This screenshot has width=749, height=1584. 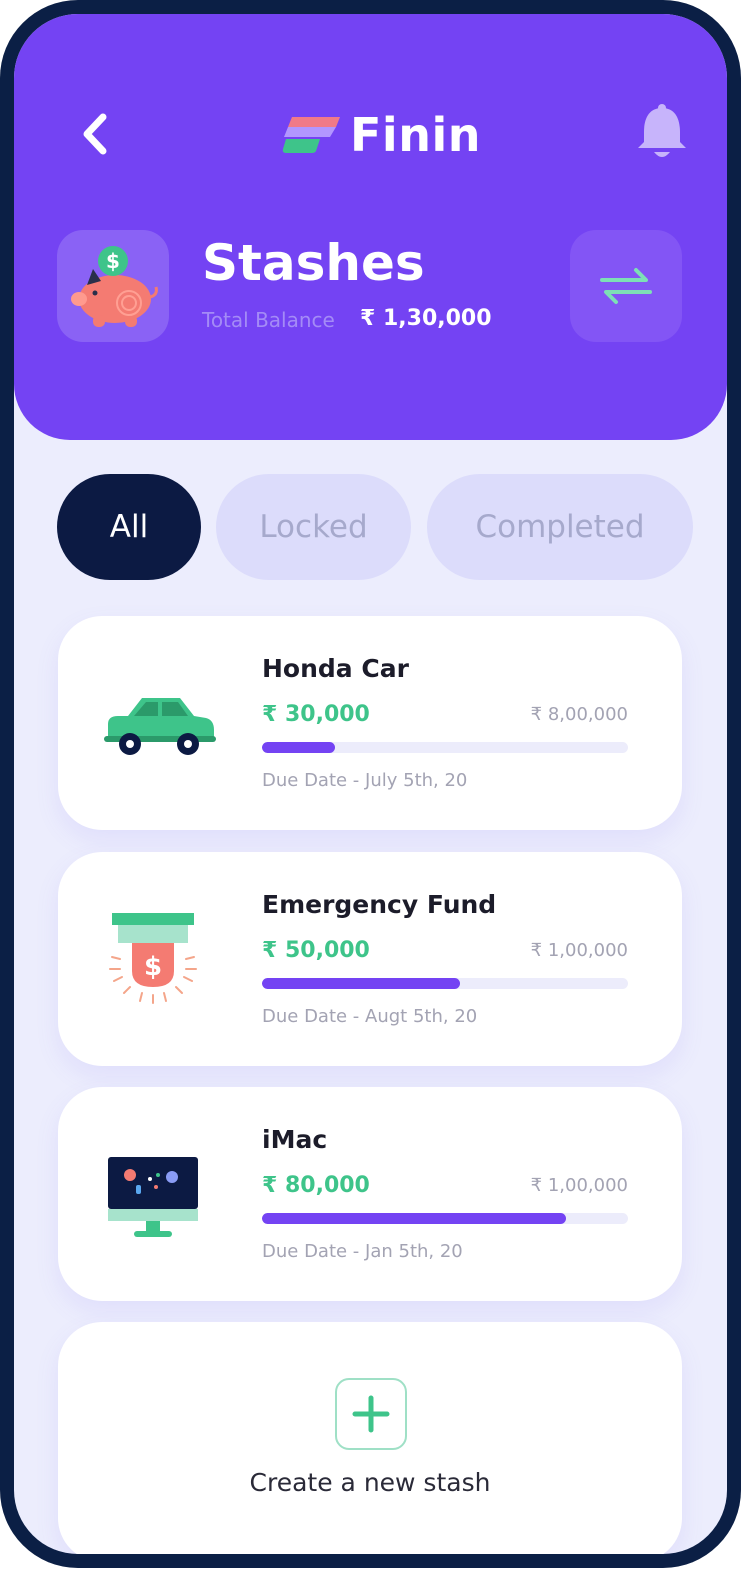 I want to click on stash-saved: ₹ 30,000, so click(x=316, y=714).